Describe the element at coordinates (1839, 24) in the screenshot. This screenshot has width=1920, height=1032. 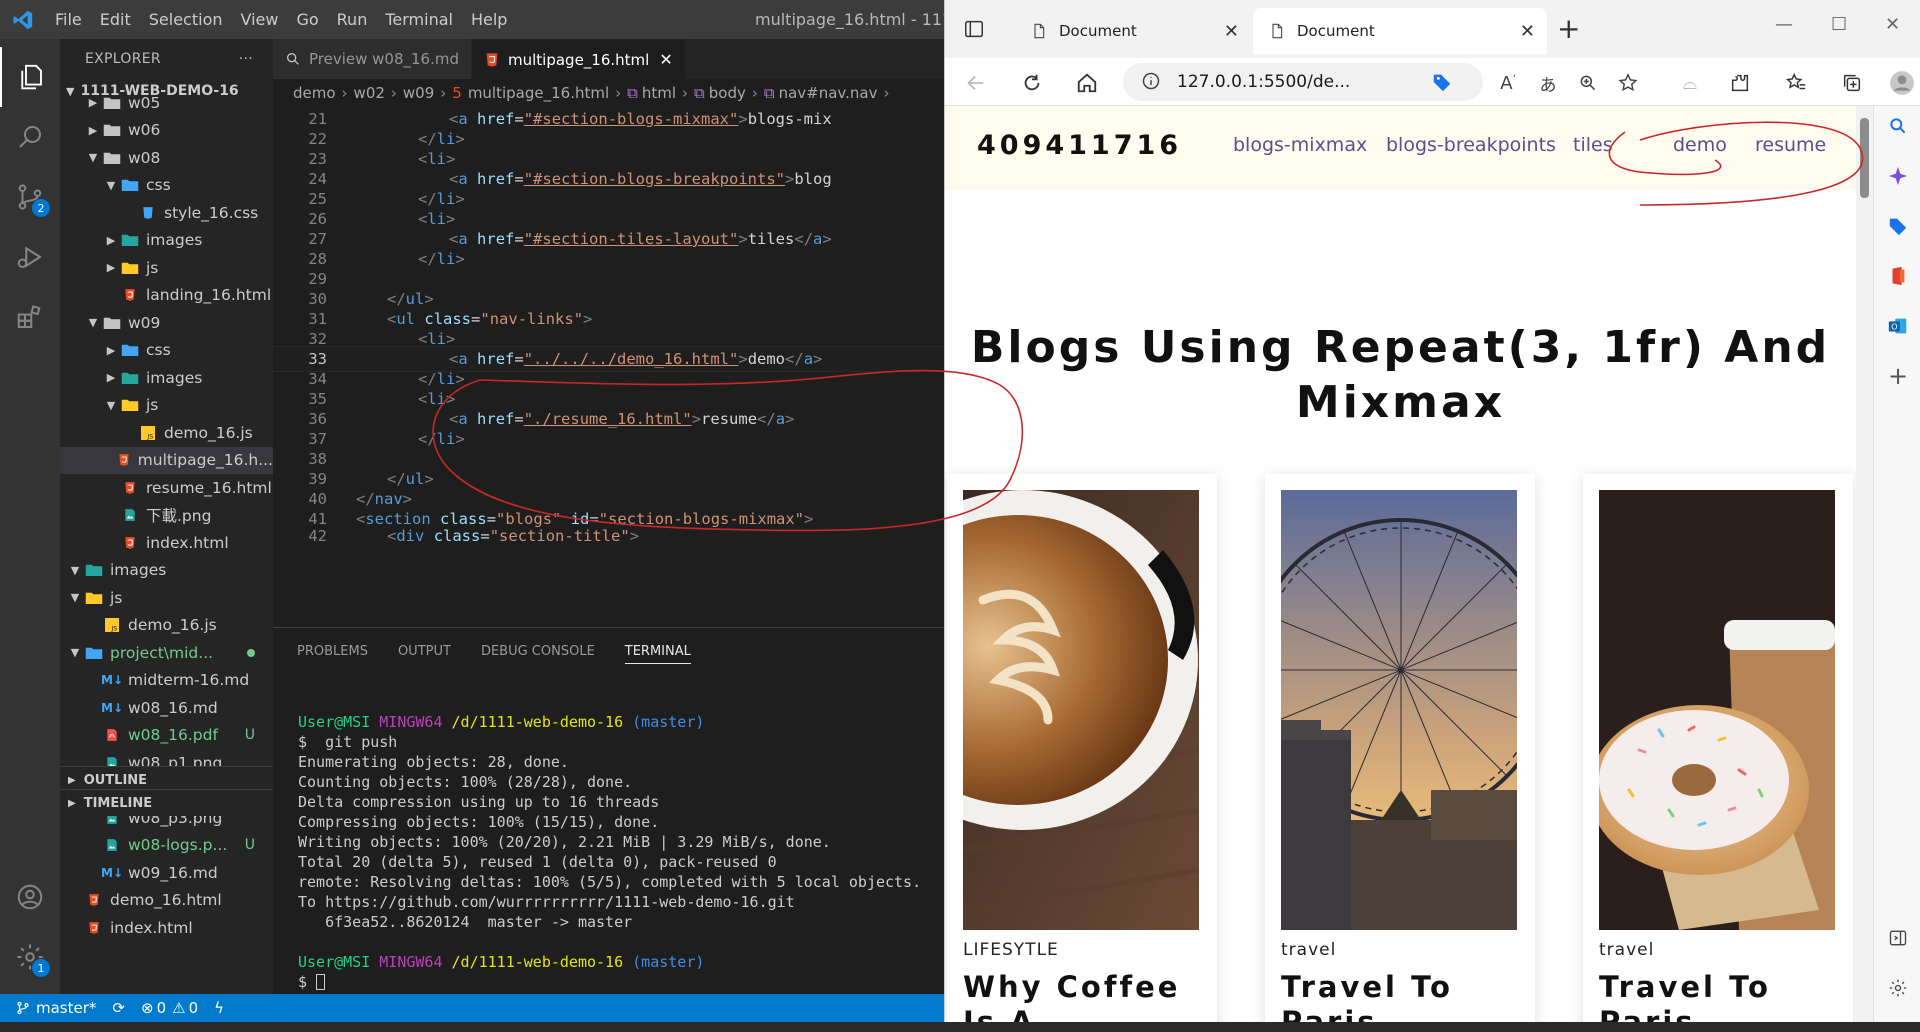
I see `maximize-icon: ☐` at that location.